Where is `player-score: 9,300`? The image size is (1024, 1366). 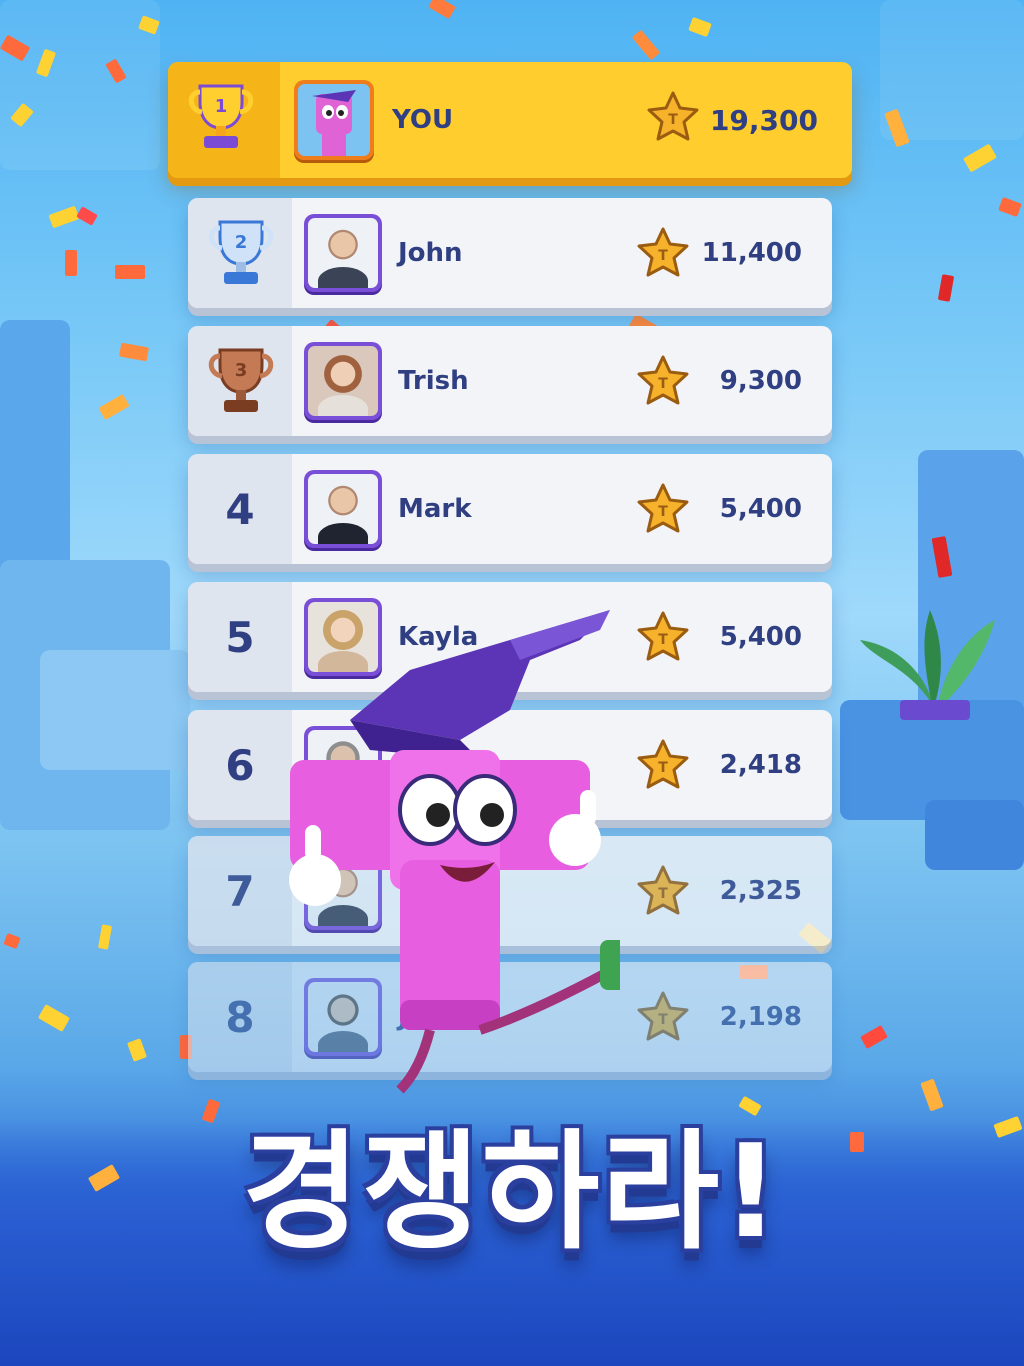
player-score: 9,300 is located at coordinates (760, 381).